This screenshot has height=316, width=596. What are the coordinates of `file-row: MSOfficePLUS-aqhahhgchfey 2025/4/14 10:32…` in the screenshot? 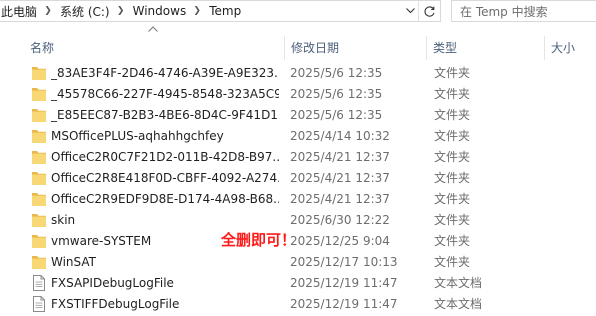 It's located at (298, 136).